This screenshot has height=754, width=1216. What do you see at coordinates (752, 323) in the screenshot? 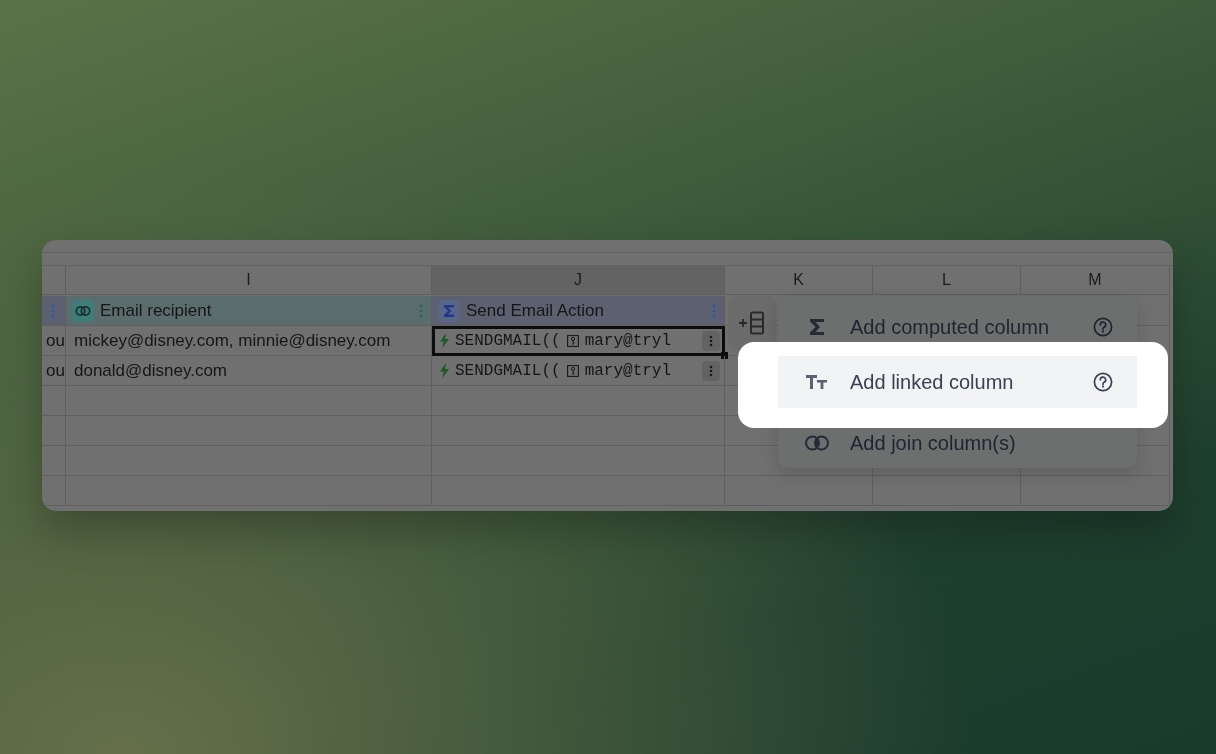
I see `add-column-icon` at bounding box center [752, 323].